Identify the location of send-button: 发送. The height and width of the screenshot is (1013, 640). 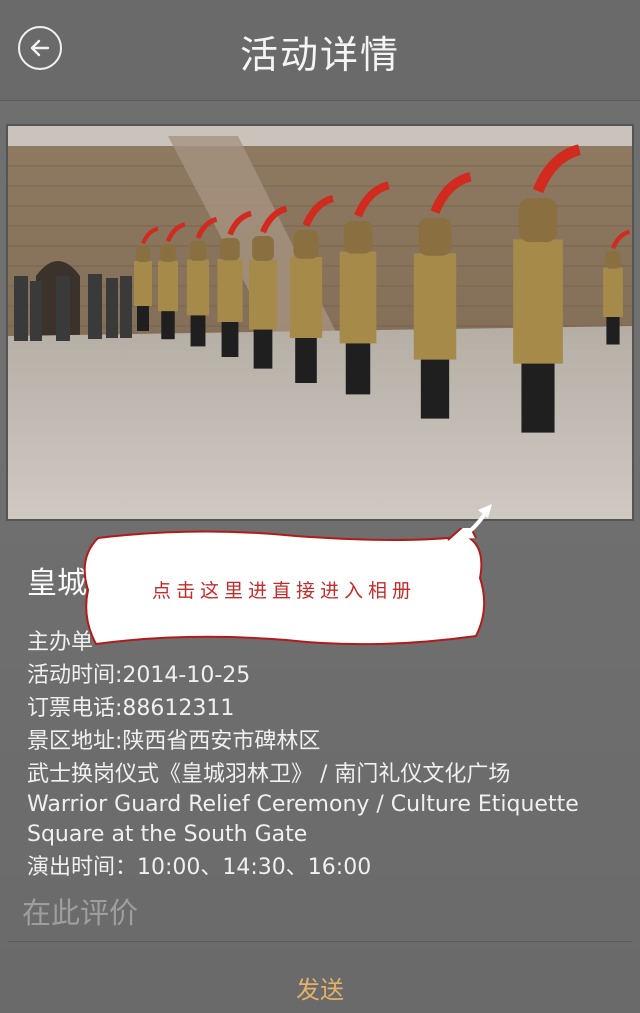
(320, 987).